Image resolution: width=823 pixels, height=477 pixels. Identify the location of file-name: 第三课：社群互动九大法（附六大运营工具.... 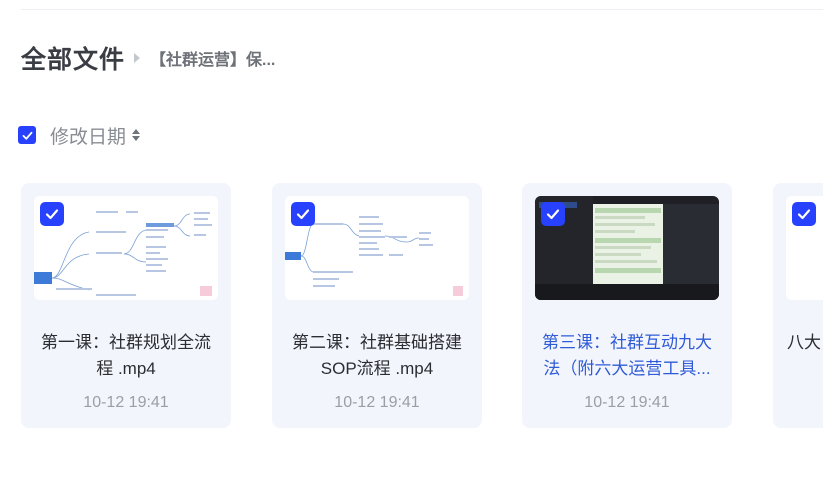
(627, 356).